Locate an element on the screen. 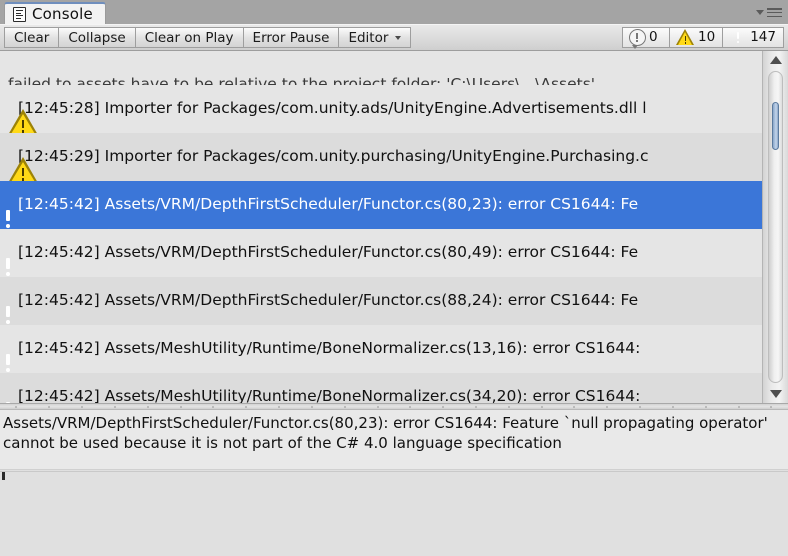 The width and height of the screenshot is (788, 556). error-counter: 147 is located at coordinates (753, 37).